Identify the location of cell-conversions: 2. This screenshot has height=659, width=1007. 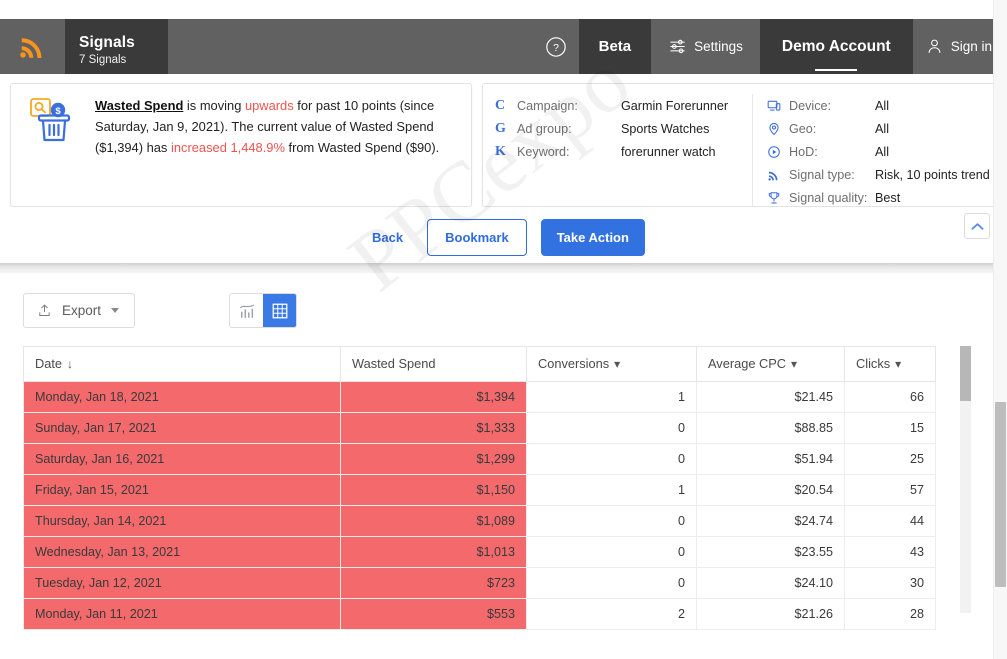
(611, 614).